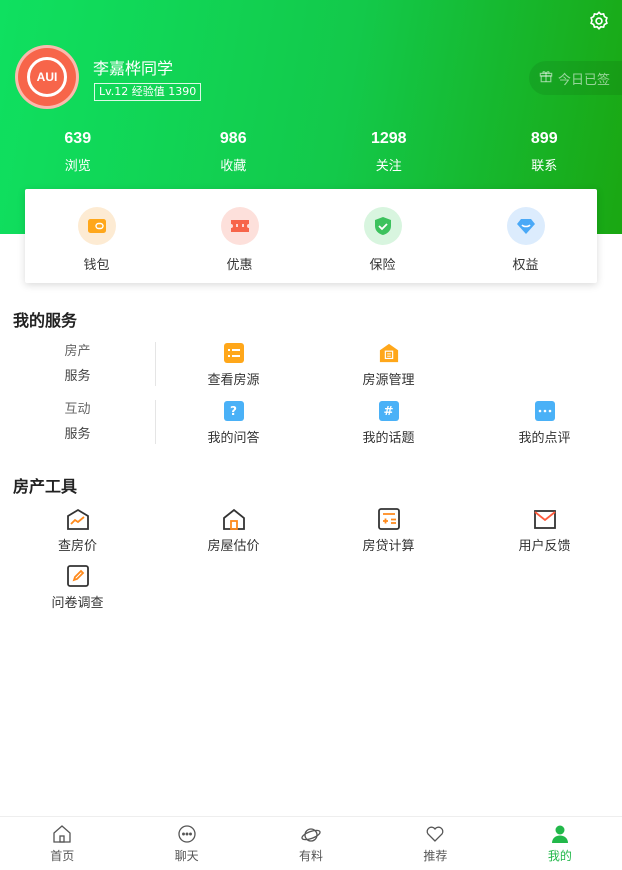 This screenshot has width=622, height=870. I want to click on stat-label: 浏览, so click(77, 166).